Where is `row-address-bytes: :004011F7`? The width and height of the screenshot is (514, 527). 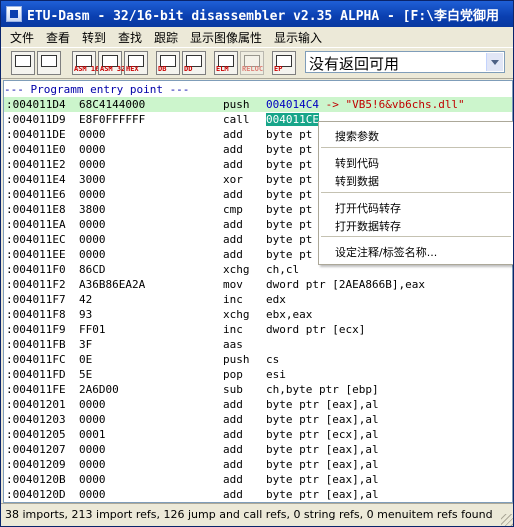
row-address-bytes: :004011F7 is located at coordinates (36, 299).